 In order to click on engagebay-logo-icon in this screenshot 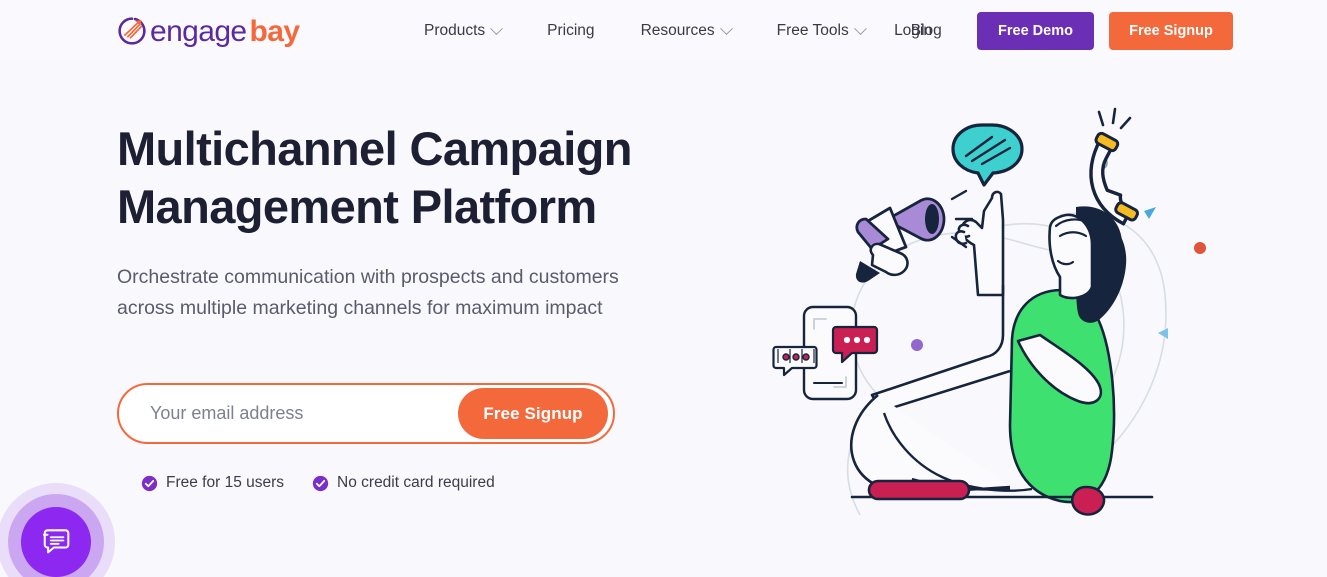, I will do `click(132, 31)`.